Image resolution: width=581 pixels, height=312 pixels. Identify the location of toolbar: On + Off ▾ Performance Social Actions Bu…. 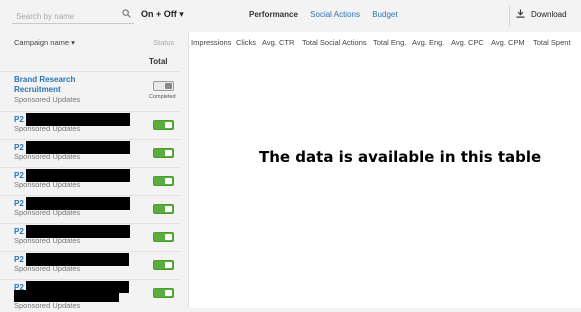
(290, 16).